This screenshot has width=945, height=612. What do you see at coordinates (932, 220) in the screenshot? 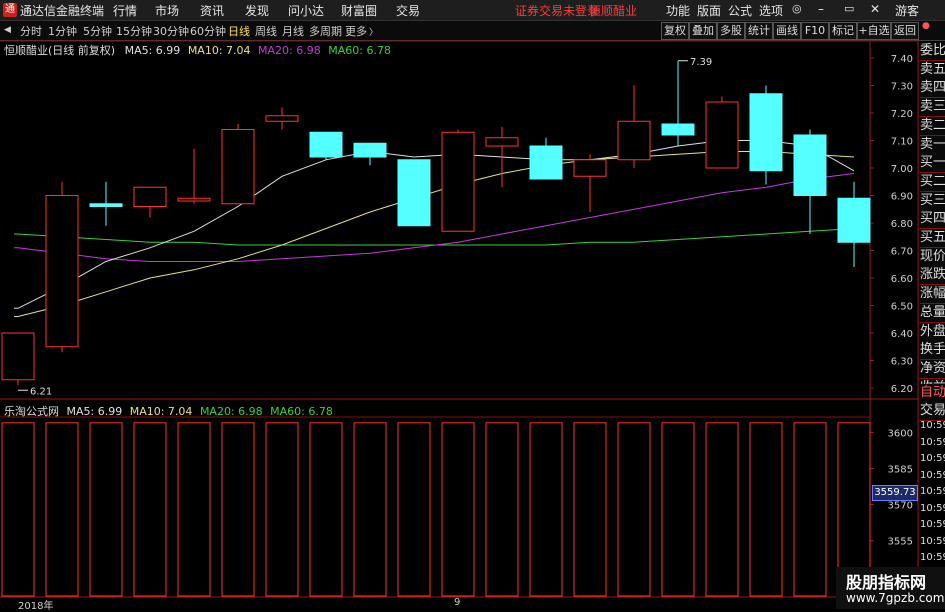
I see `side-item: 买四` at bounding box center [932, 220].